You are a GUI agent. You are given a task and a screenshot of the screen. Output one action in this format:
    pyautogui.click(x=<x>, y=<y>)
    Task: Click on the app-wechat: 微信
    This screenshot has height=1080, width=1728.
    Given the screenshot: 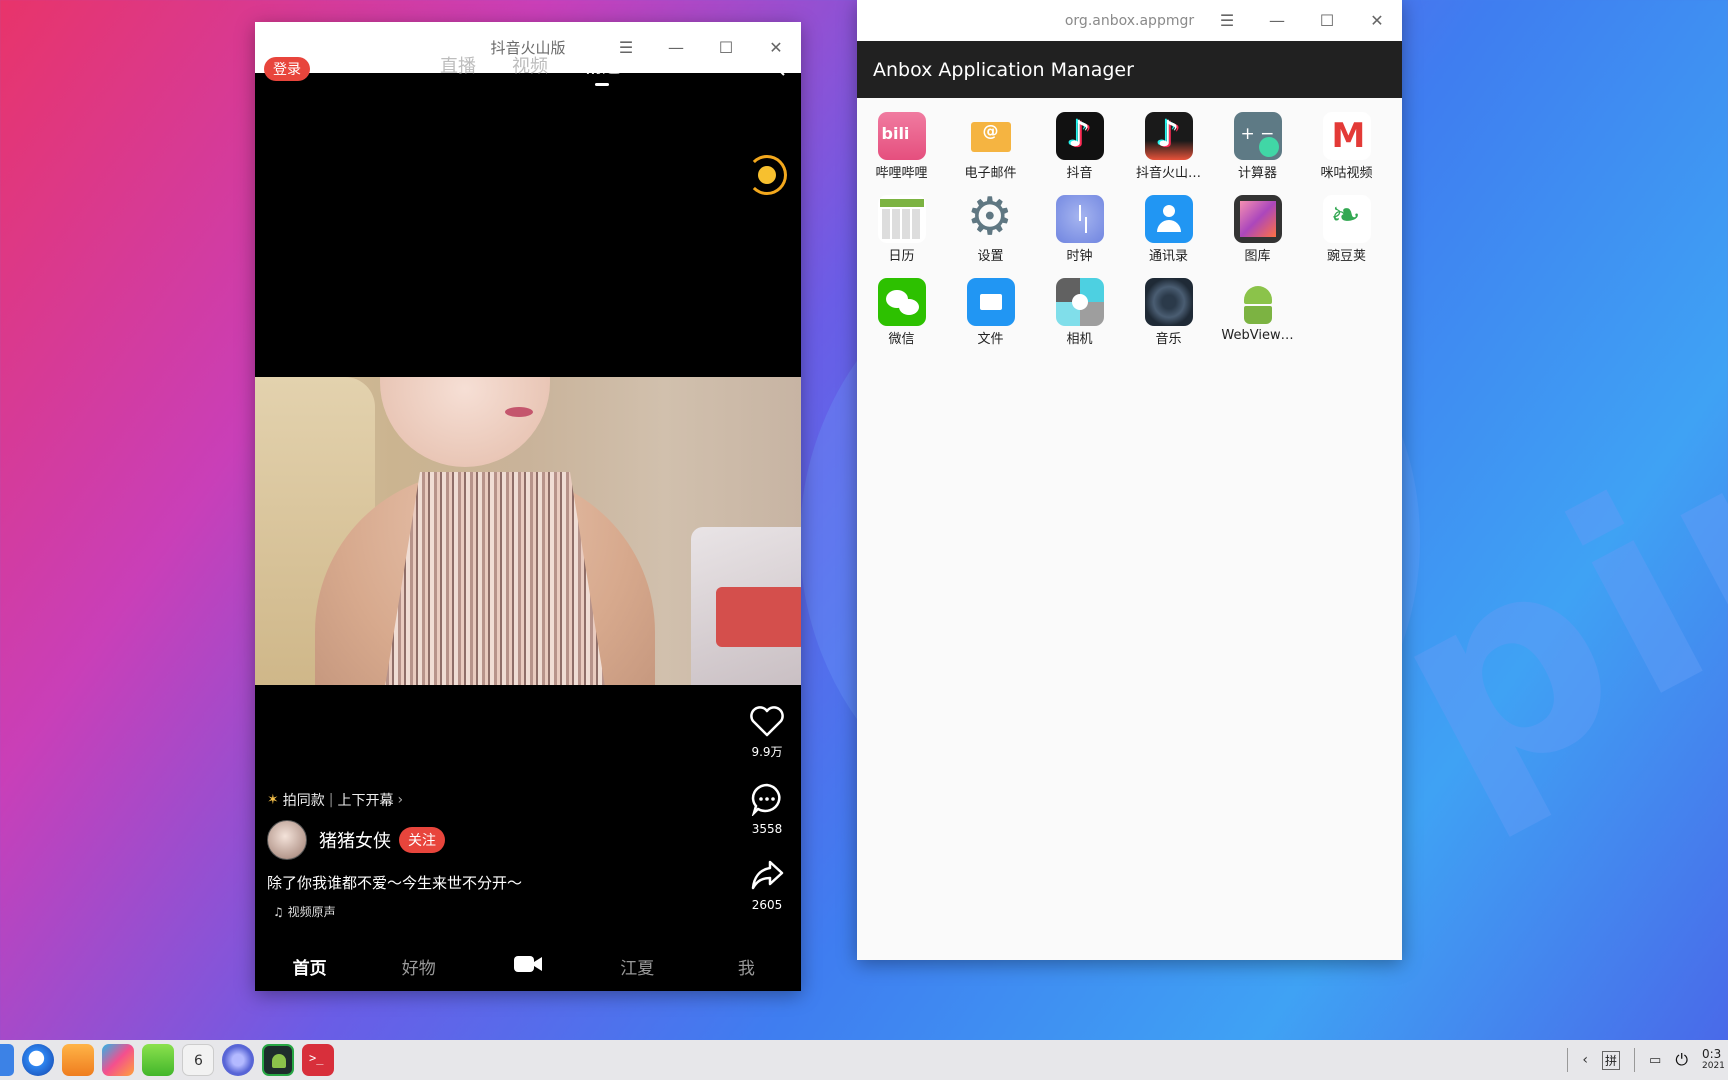 What is the action you would take?
    pyautogui.click(x=901, y=312)
    